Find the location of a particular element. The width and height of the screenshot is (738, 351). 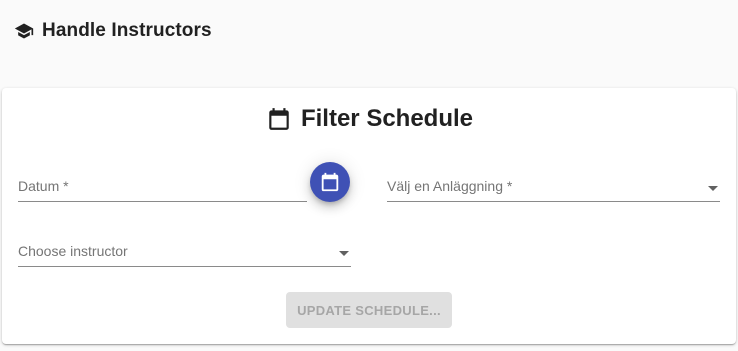

date-field-underline is located at coordinates (162, 201).